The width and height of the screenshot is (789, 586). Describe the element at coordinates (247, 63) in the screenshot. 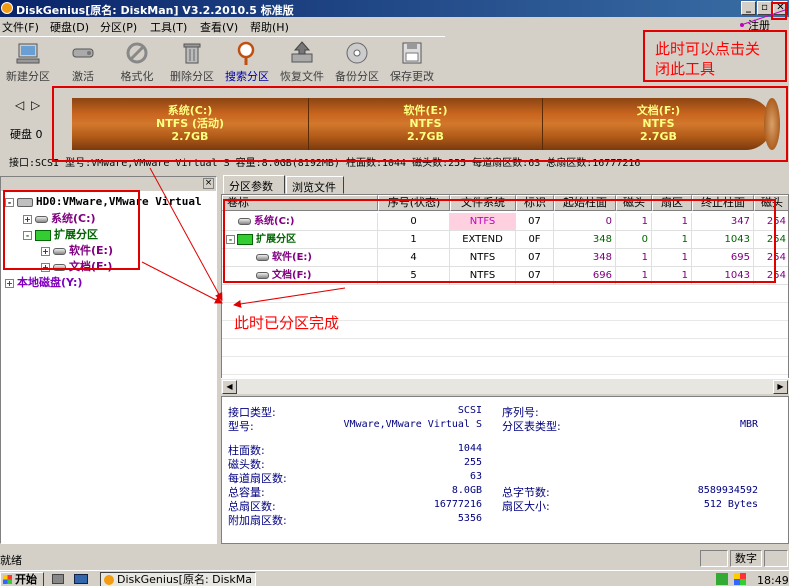

I see `search-partition-button: 搜索分区` at that location.